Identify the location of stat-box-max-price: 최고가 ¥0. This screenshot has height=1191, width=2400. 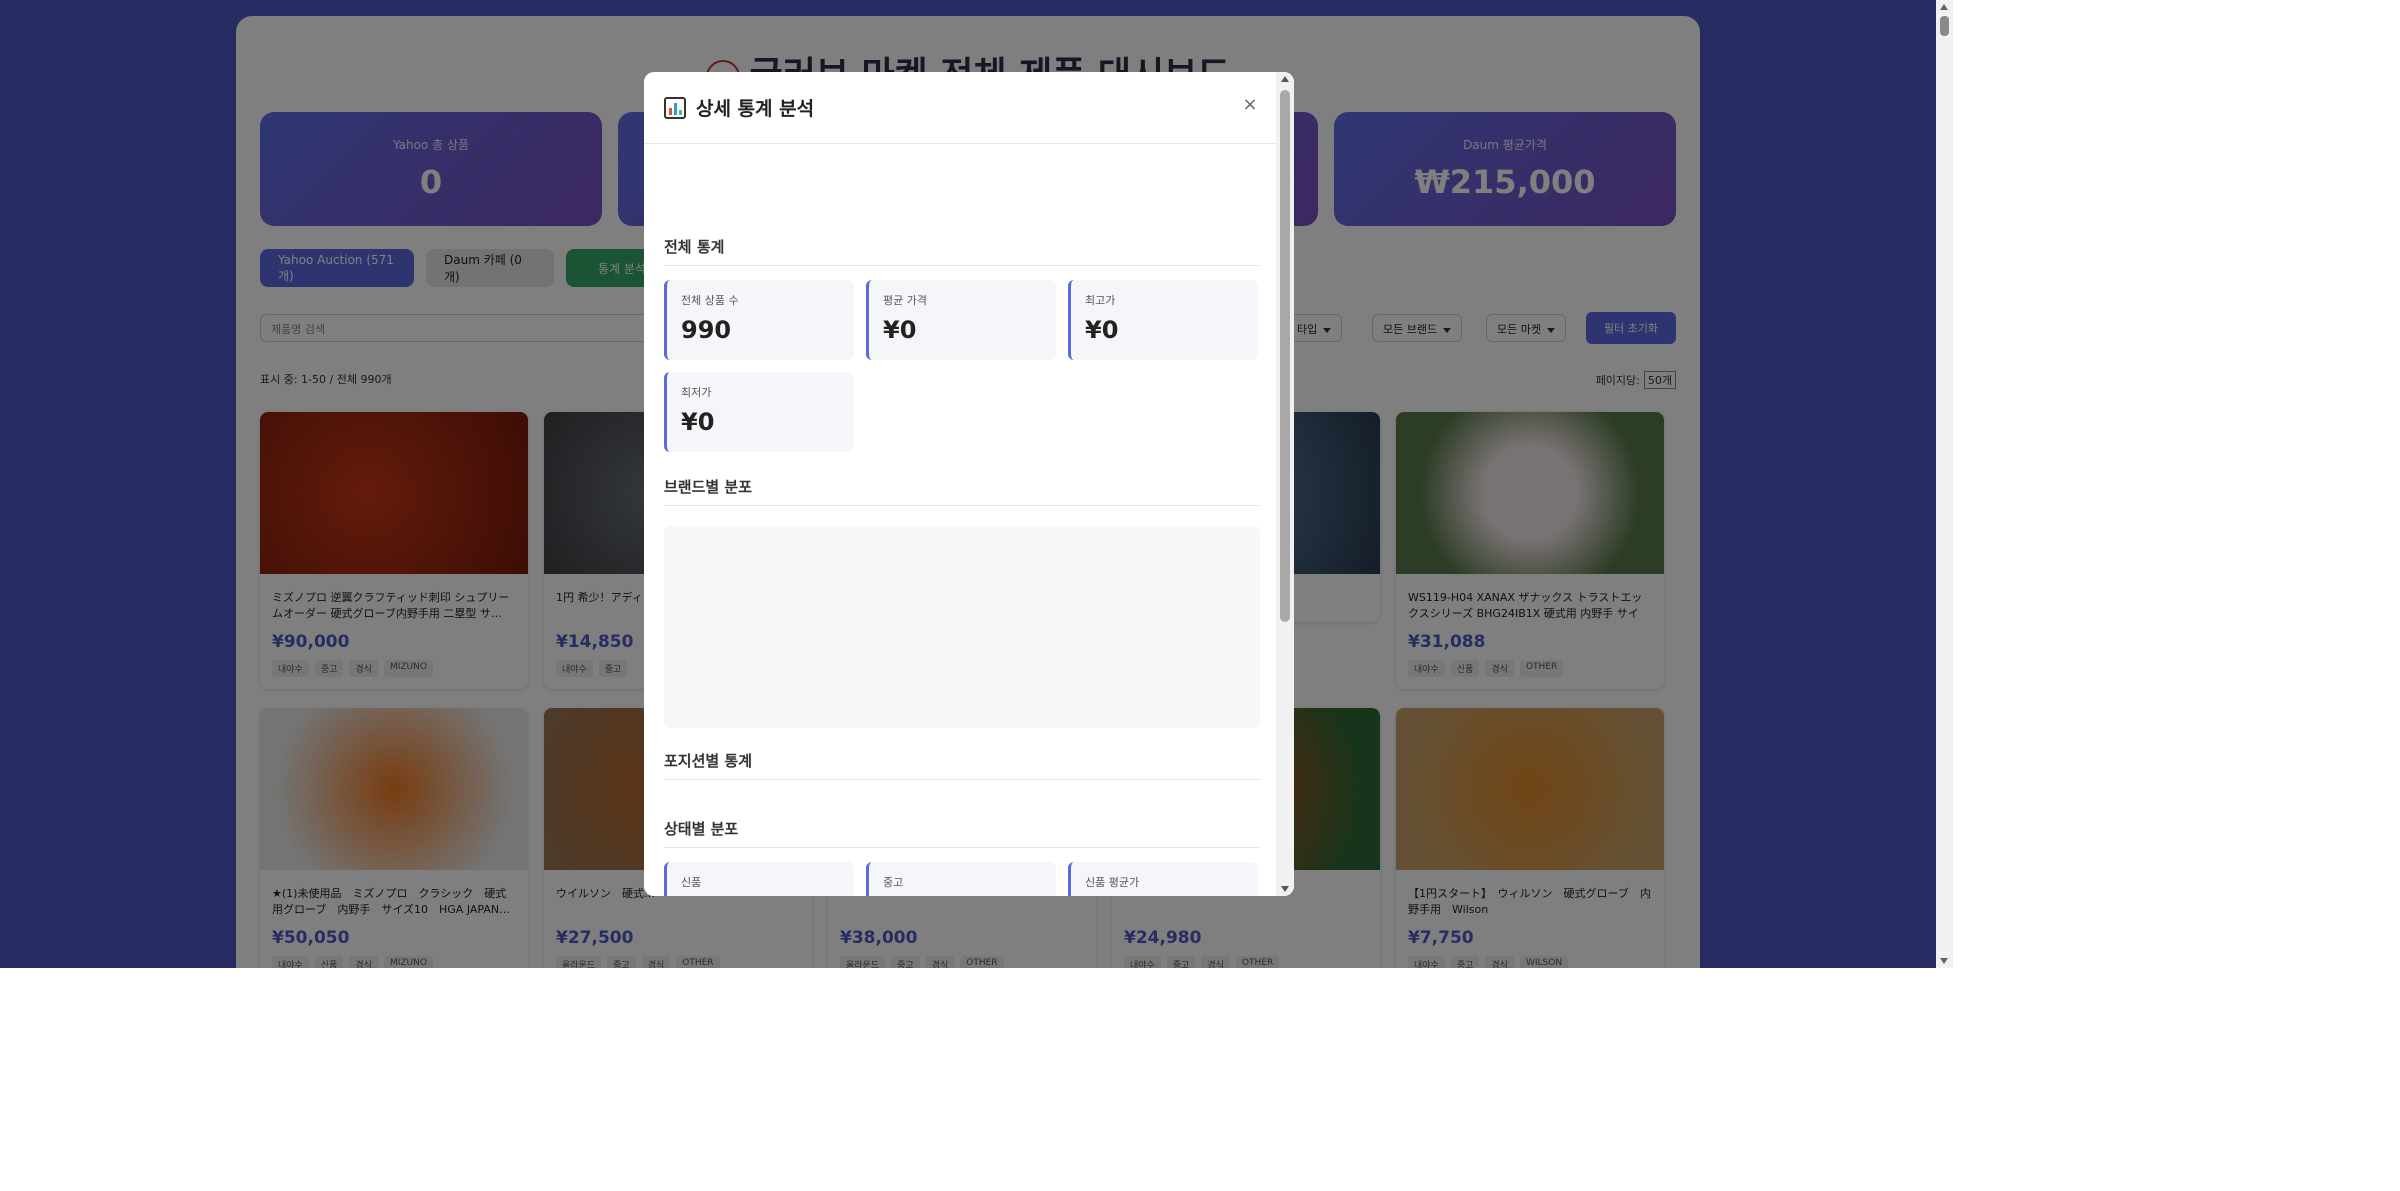
(1163, 320).